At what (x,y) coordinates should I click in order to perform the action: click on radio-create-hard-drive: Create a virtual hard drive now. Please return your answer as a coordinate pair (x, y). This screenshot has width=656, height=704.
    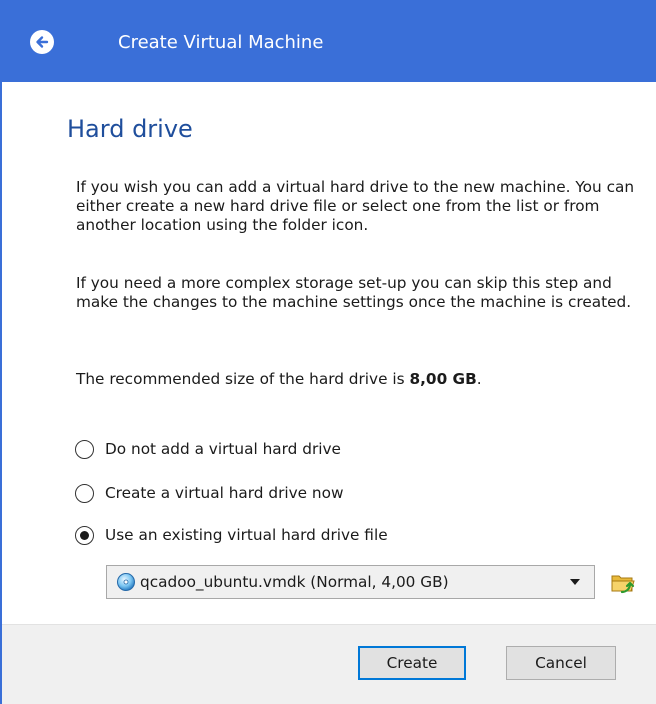
    Looking at the image, I should click on (209, 493).